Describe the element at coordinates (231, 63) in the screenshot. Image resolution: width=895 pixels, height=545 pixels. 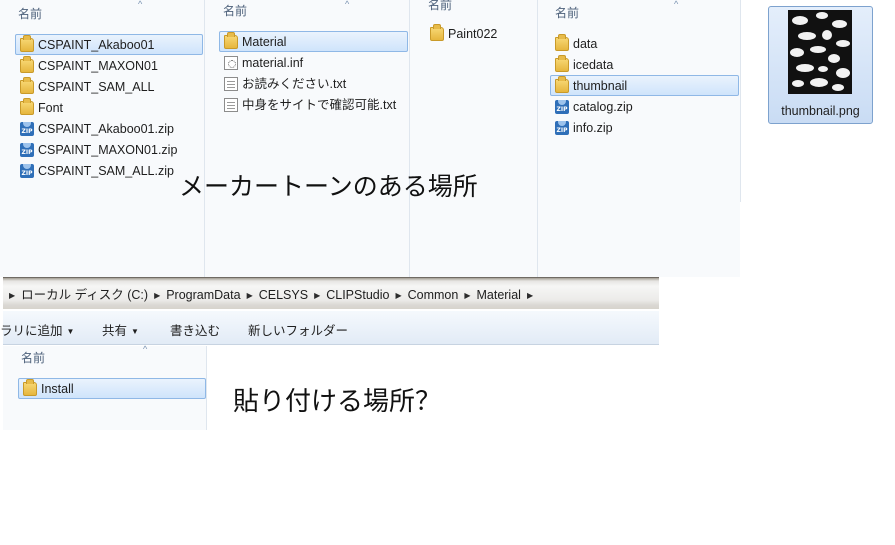
I see `inf-file-icon` at that location.